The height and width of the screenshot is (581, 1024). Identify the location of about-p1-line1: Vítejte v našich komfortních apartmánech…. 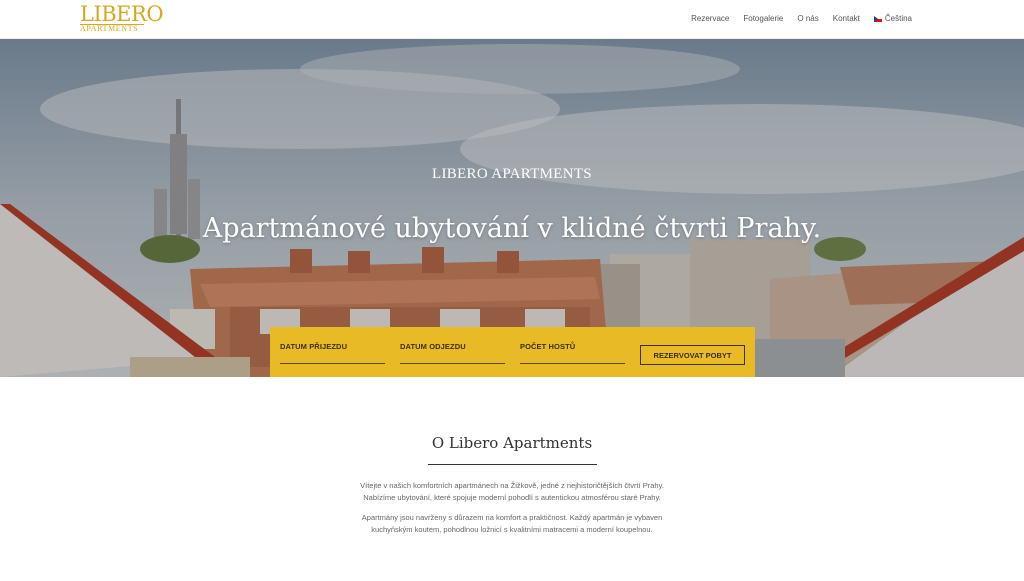
(512, 485).